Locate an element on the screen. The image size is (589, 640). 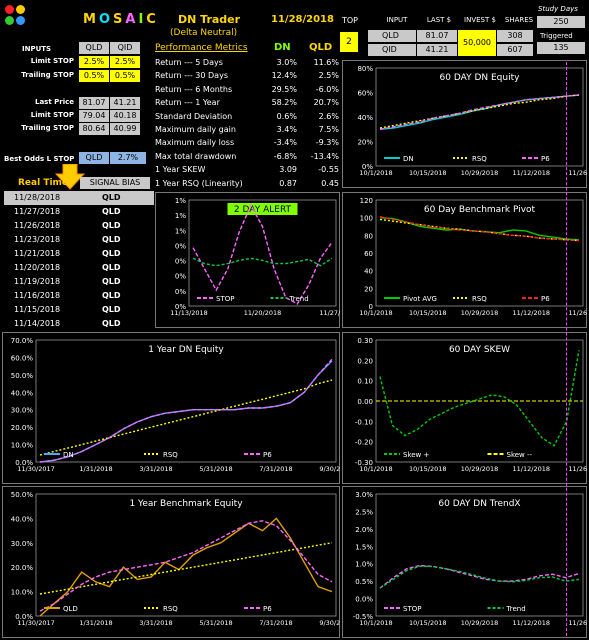
metric-dn: 58.2% is located at coordinates (284, 103).